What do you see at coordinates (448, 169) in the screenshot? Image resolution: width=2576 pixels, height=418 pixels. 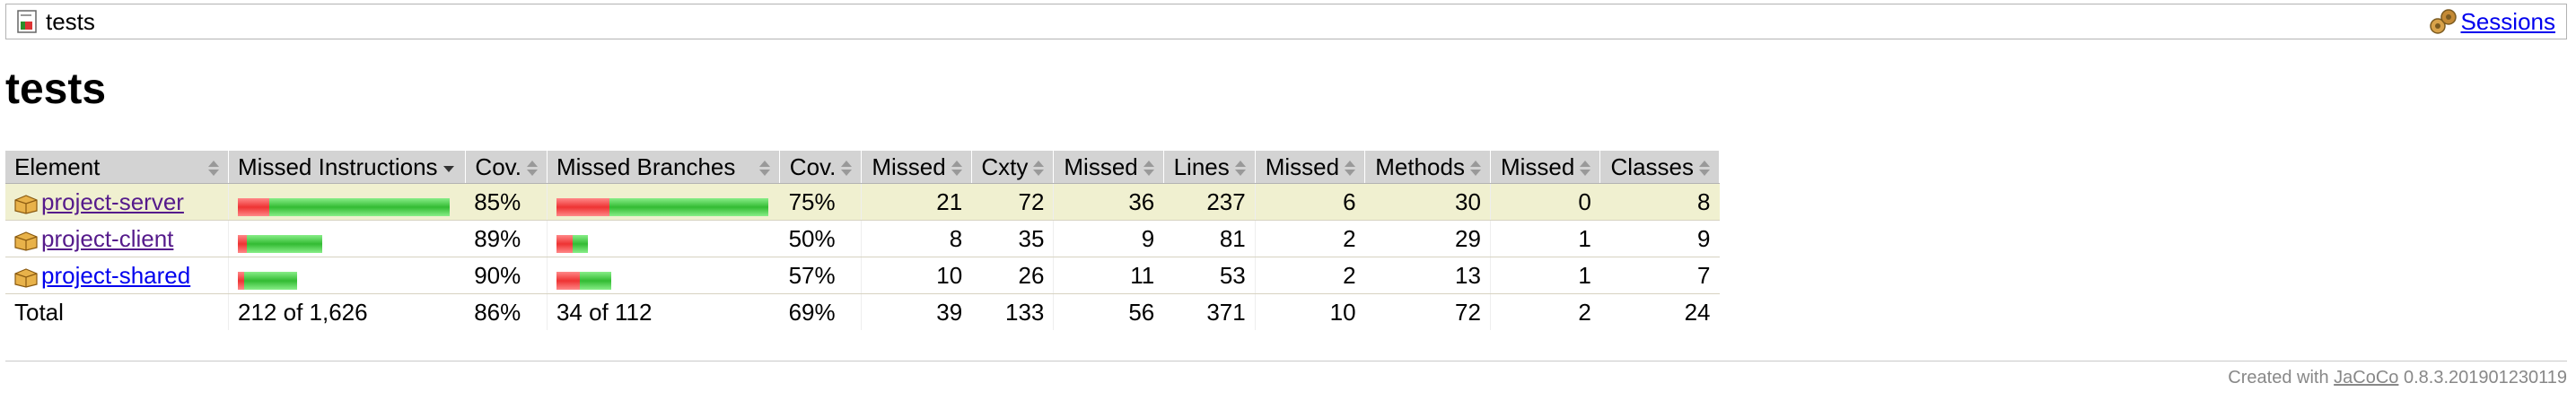 I see `sort-desc-icon` at bounding box center [448, 169].